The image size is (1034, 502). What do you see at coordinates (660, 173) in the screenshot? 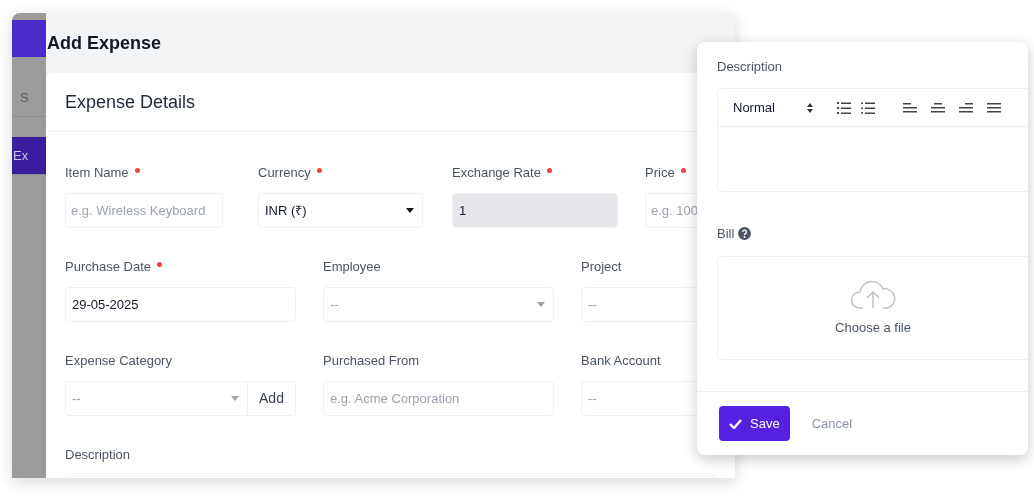
I see `field-label: Price` at bounding box center [660, 173].